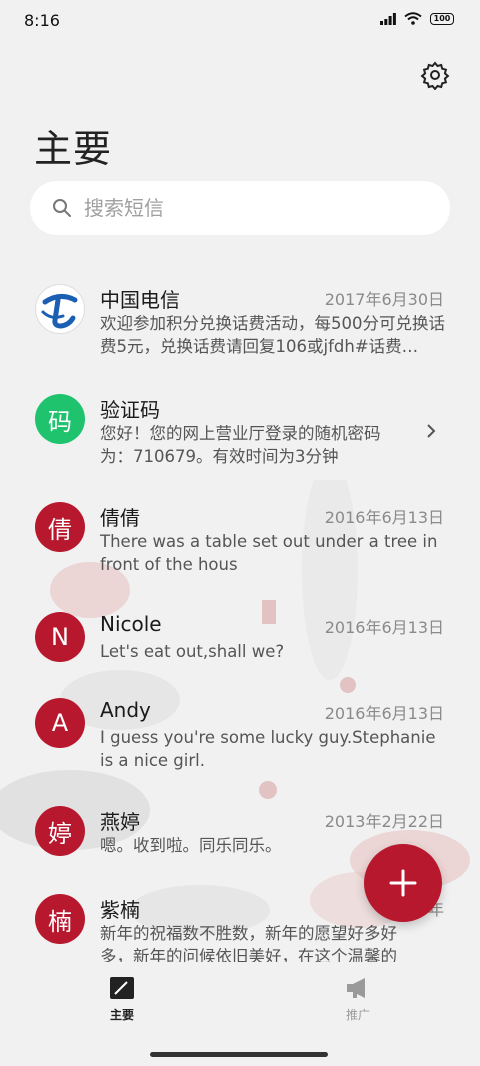 Image resolution: width=480 pixels, height=1066 pixels. What do you see at coordinates (384, 299) in the screenshot?
I see `message-date: 2017年6月30日` at bounding box center [384, 299].